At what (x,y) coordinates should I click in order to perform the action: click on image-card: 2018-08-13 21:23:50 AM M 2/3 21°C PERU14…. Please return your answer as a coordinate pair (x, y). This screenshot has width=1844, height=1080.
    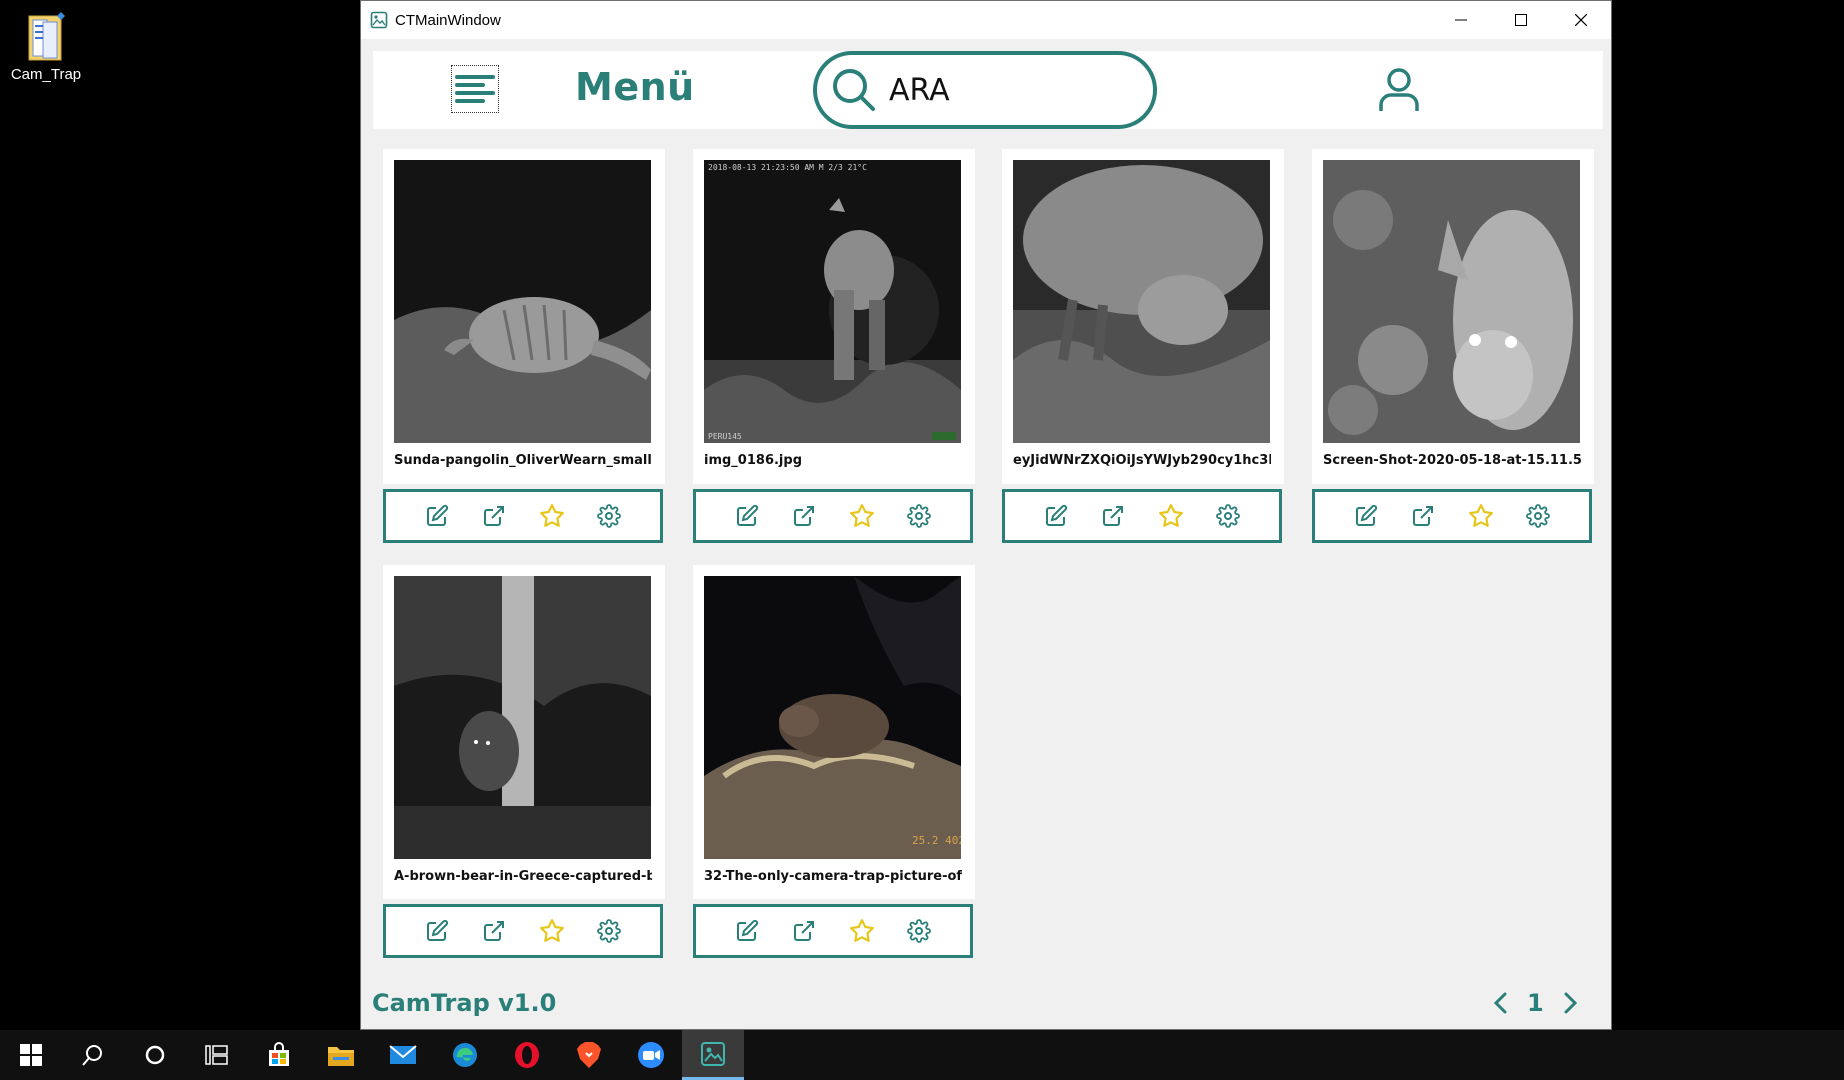
    Looking at the image, I should click on (834, 316).